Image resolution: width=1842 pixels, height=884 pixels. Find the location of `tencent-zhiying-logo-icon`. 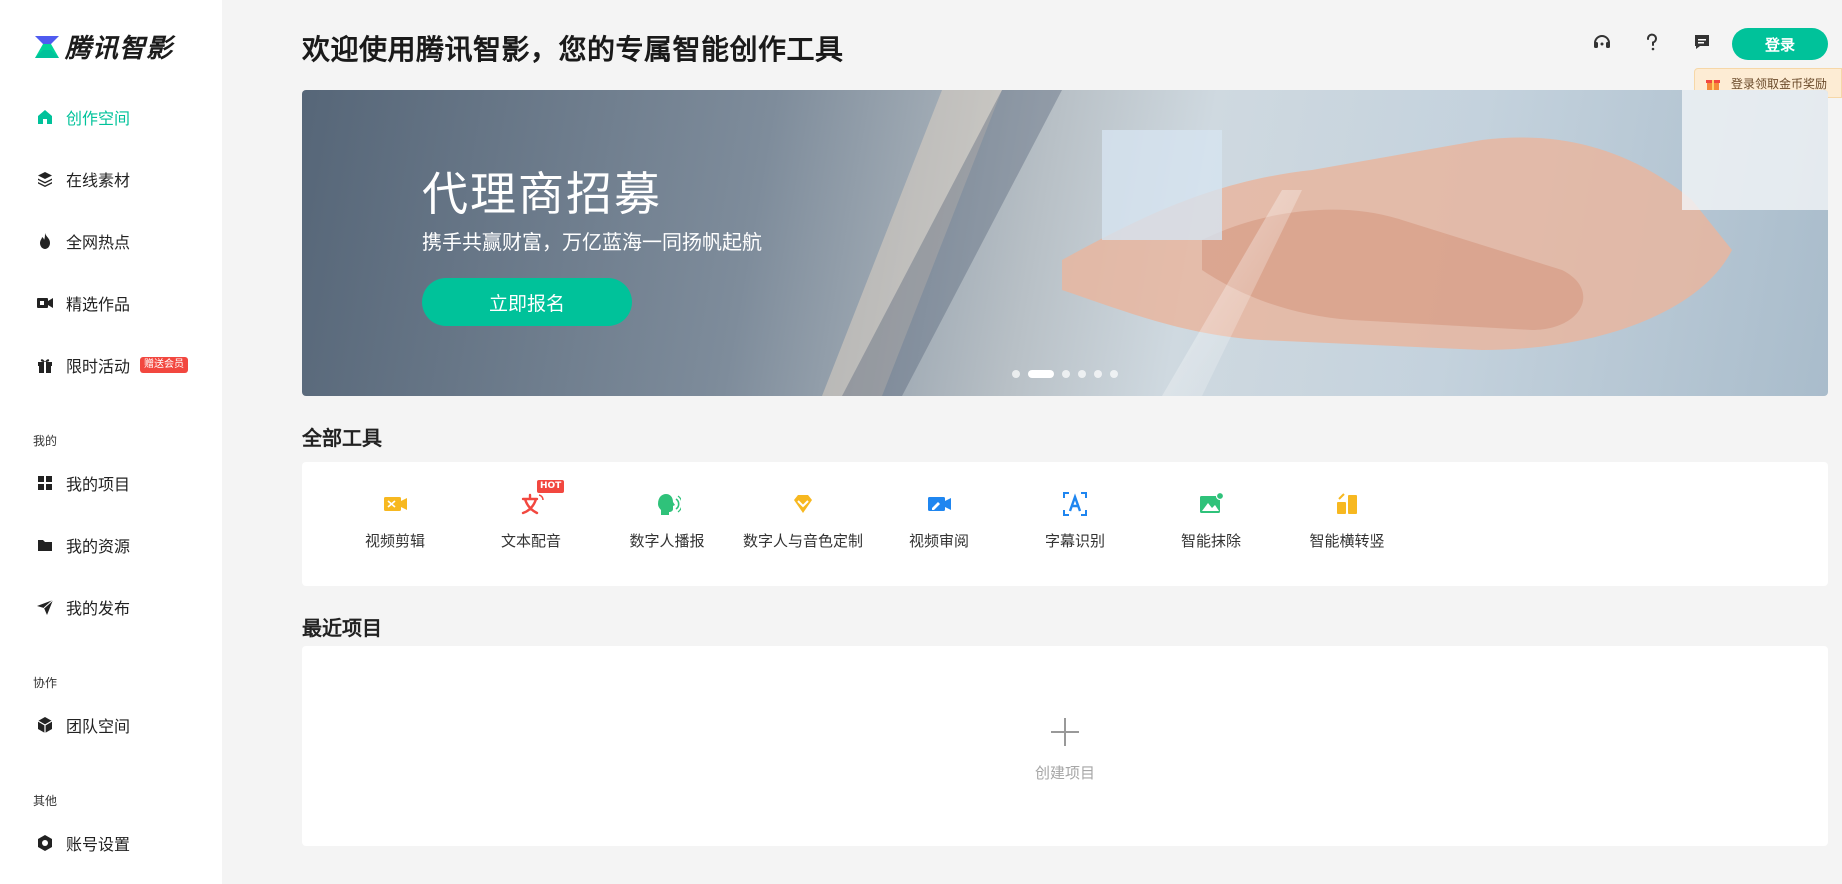

tencent-zhiying-logo-icon is located at coordinates (47, 46).